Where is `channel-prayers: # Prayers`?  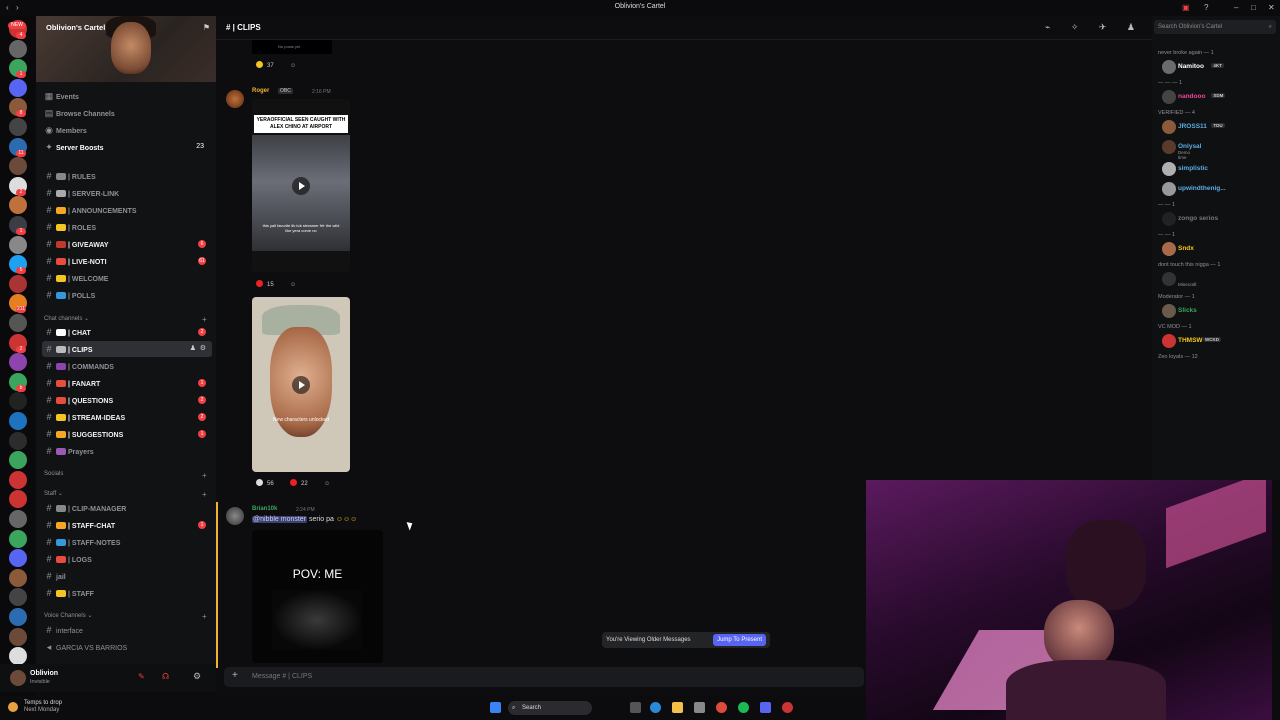
channel-prayers: # Prayers is located at coordinates (127, 451).